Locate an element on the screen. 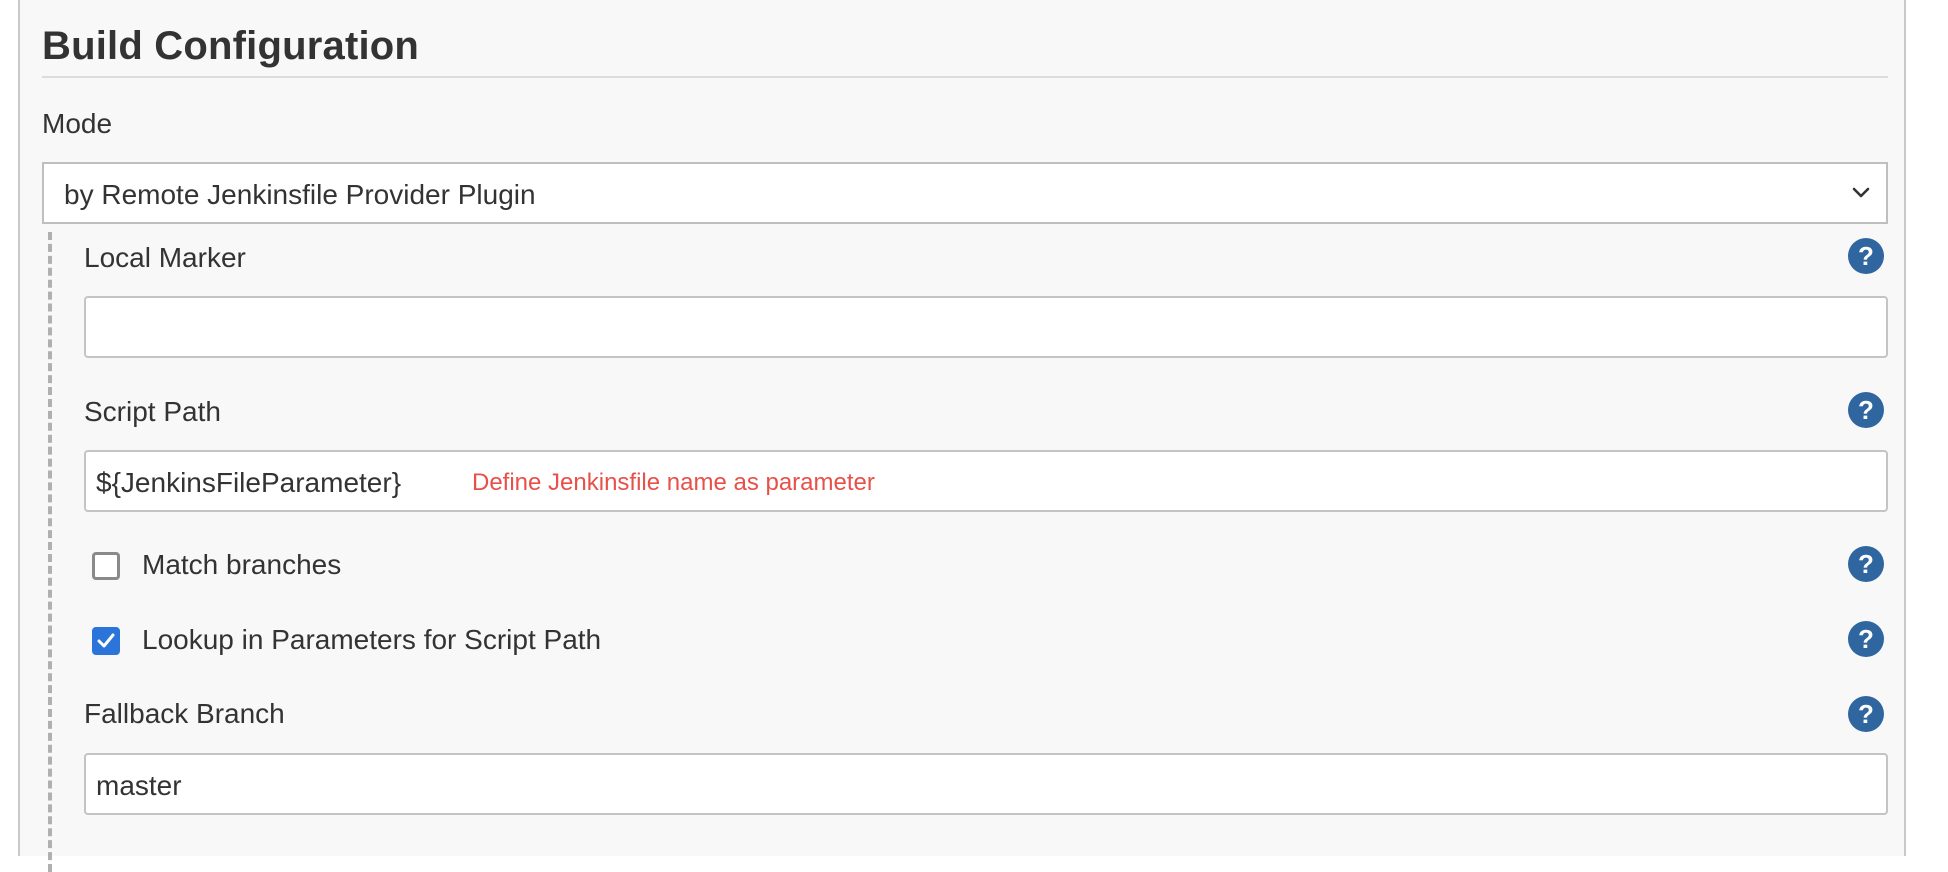 The image size is (1948, 872). chevron-down-icon is located at coordinates (1861, 193).